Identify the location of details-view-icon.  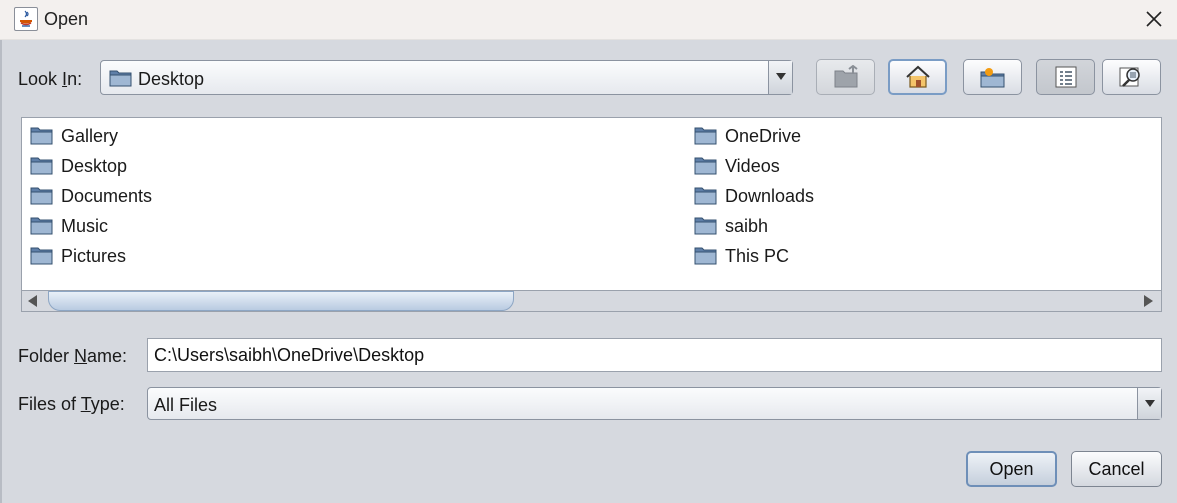
(1129, 77).